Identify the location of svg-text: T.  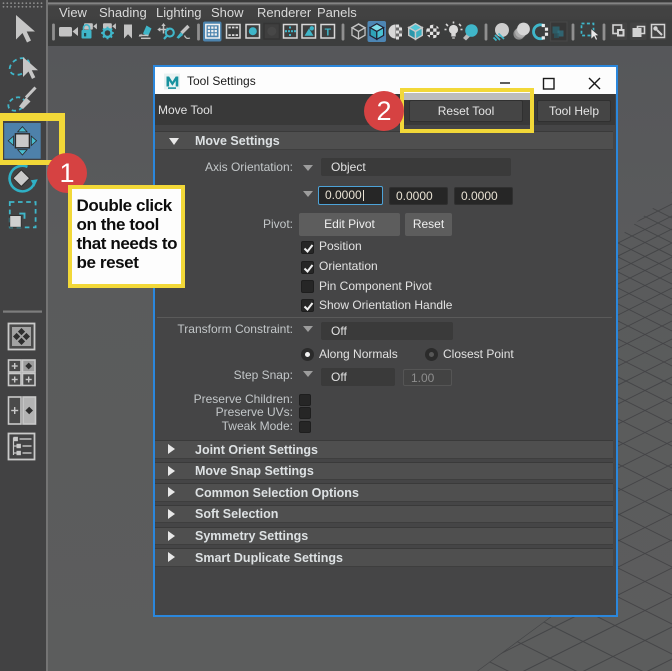
(328, 33).